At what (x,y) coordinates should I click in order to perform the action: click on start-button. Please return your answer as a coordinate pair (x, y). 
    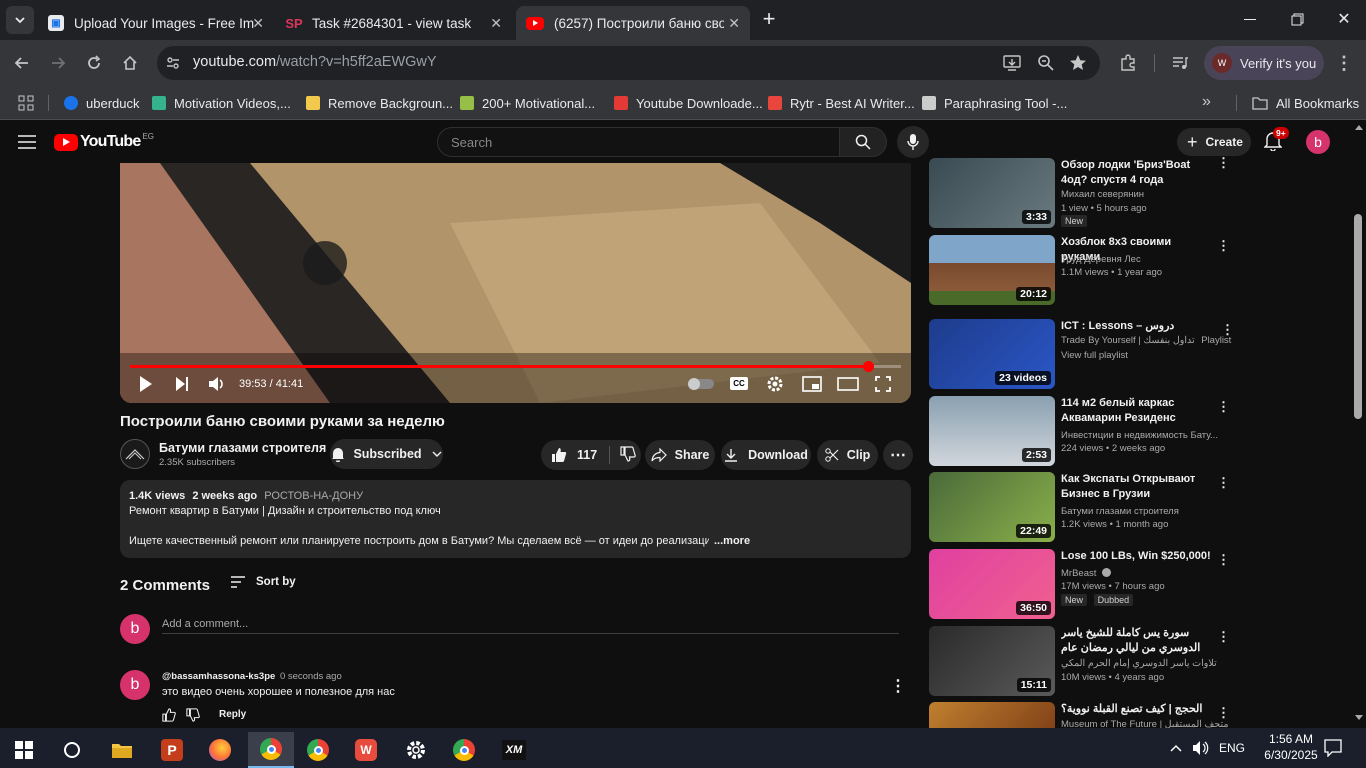
    Looking at the image, I should click on (24, 750).